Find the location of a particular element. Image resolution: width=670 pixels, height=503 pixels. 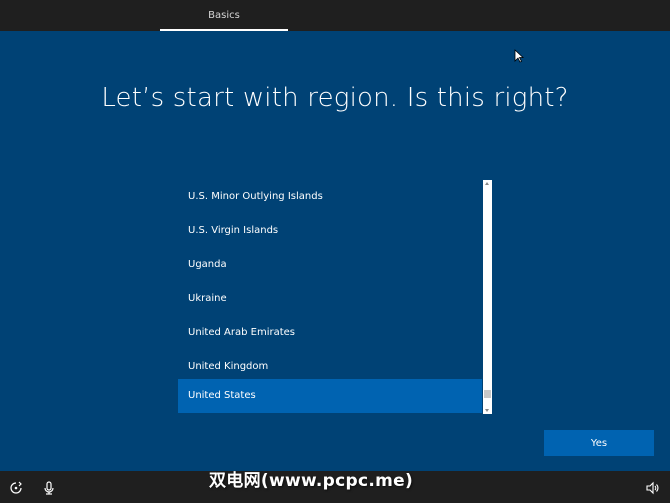

tab-basics-label: Basics is located at coordinates (224, 15).